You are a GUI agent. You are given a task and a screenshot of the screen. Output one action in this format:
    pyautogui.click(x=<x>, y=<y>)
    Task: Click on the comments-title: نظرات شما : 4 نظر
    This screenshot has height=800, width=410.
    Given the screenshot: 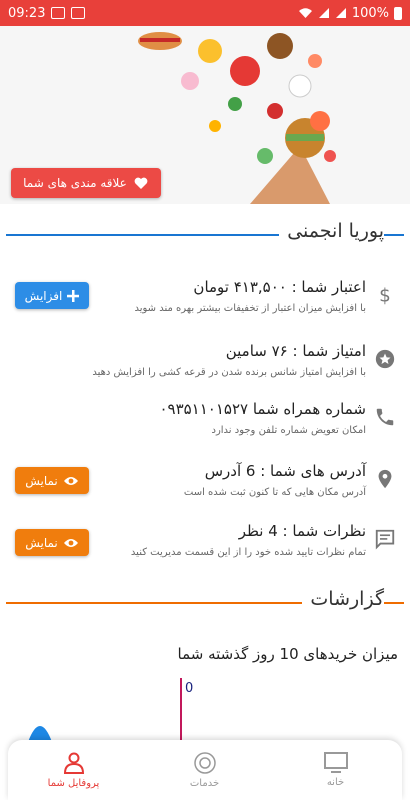 What is the action you would take?
    pyautogui.click(x=302, y=531)
    